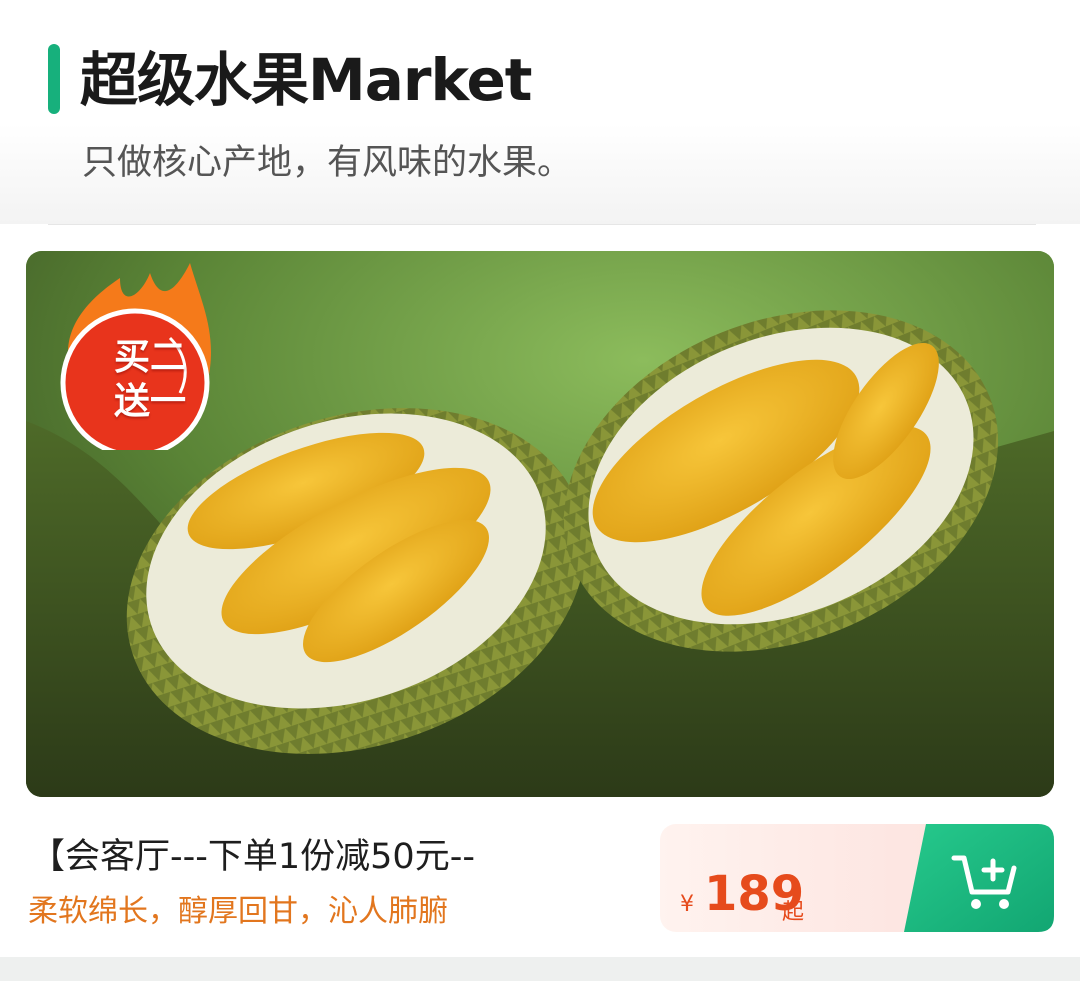  What do you see at coordinates (149, 401) in the screenshot?
I see `promo-line-2: 送一` at bounding box center [149, 401].